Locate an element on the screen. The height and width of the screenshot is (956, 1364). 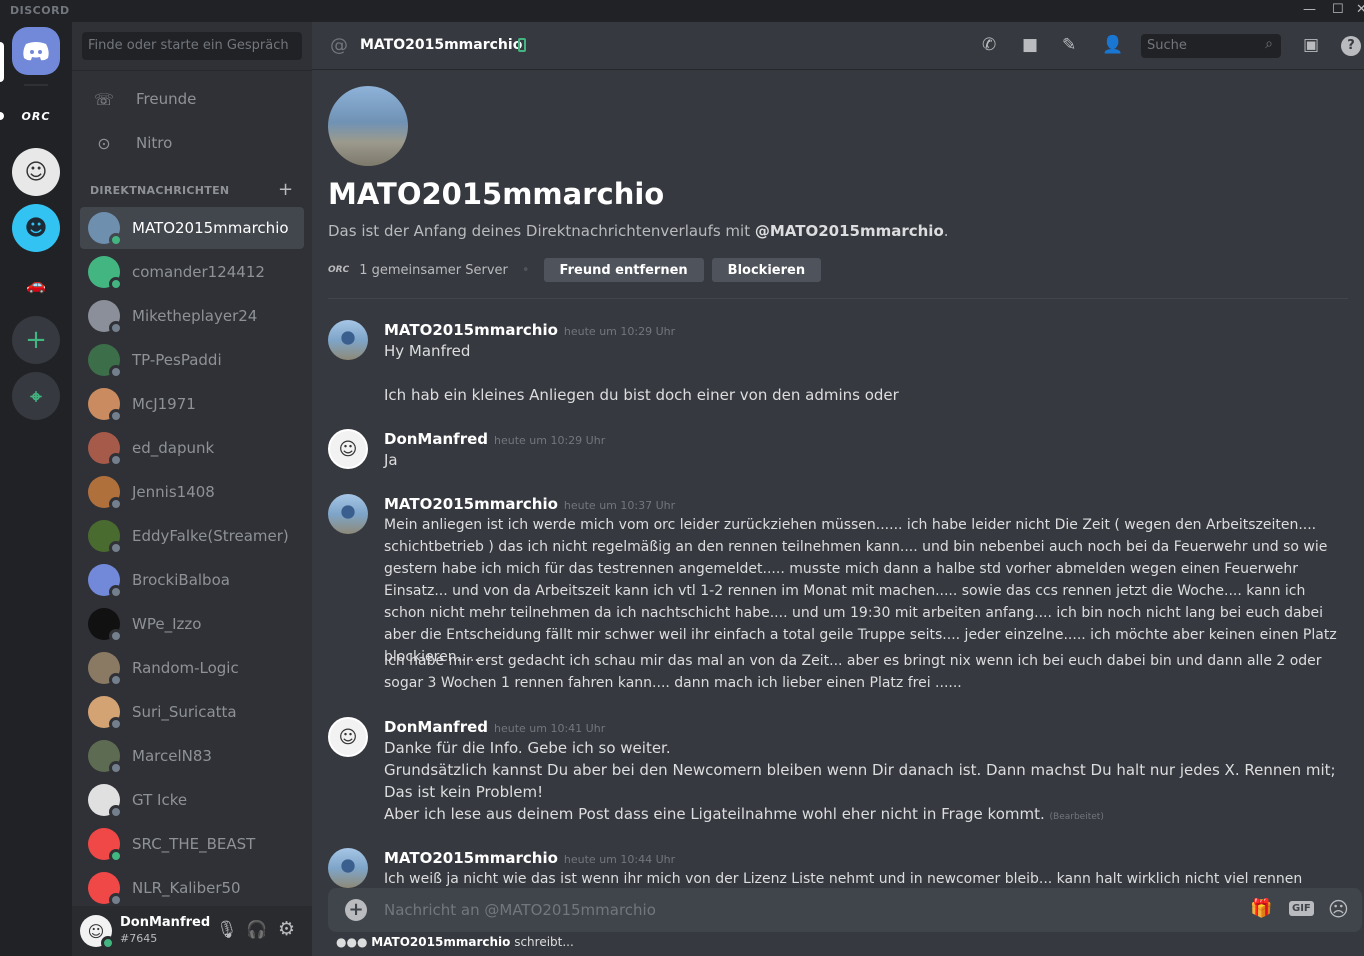
user-avatar: ☺ is located at coordinates (97, 932).